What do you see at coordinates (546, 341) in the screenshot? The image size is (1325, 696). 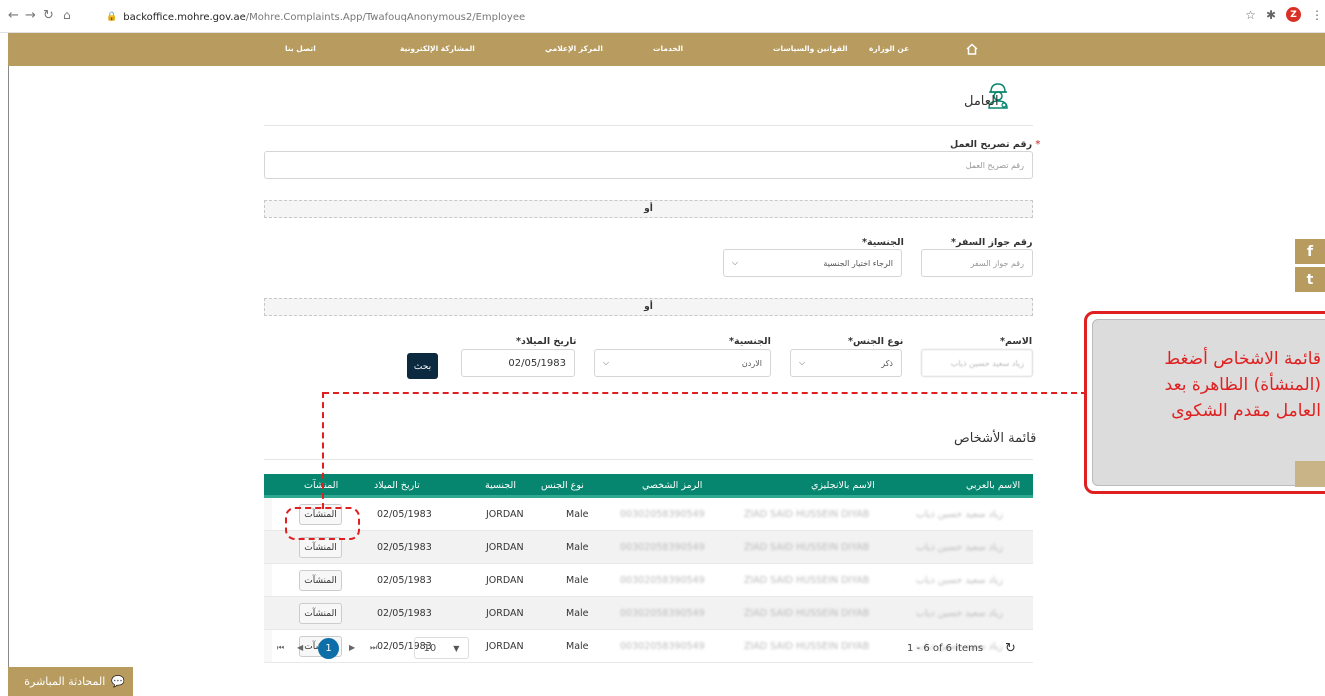 I see `dob-label: تاريخ الميلاد*` at bounding box center [546, 341].